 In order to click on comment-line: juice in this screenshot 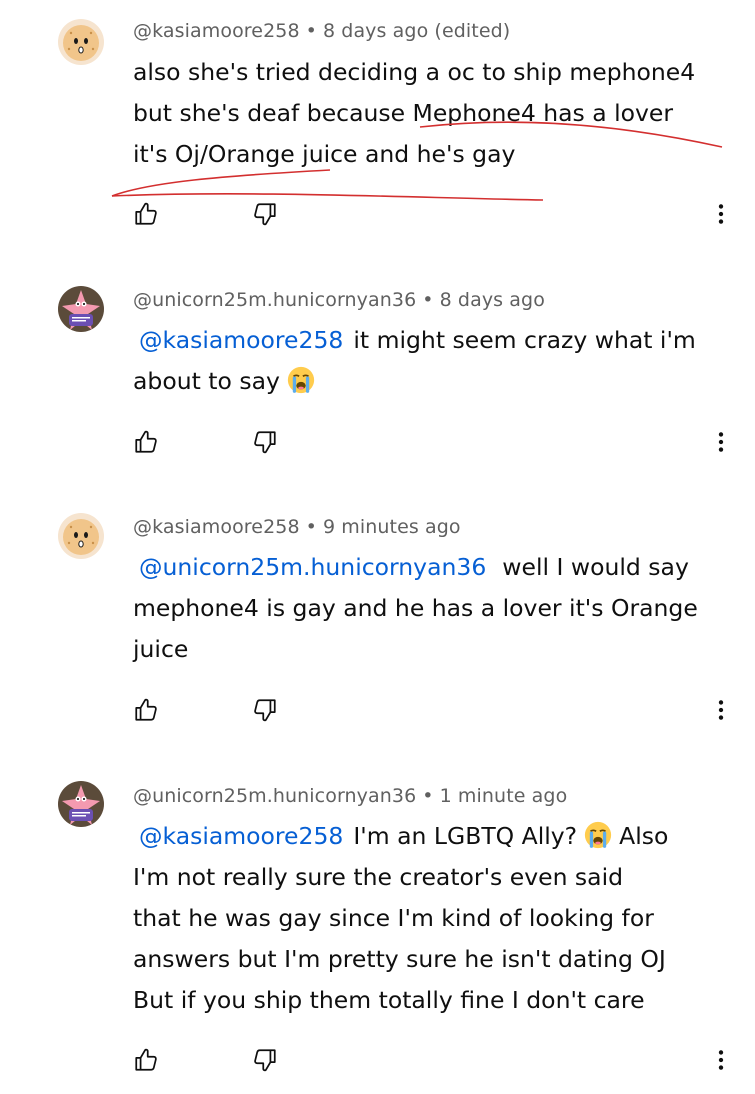, I will do `click(161, 649)`.